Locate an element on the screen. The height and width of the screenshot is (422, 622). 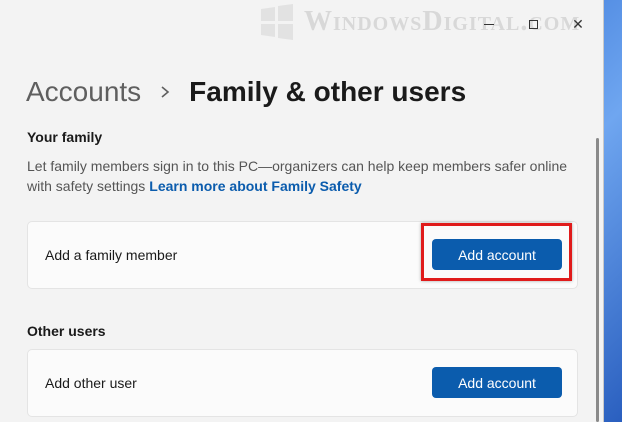
minimize-icon is located at coordinates (489, 24).